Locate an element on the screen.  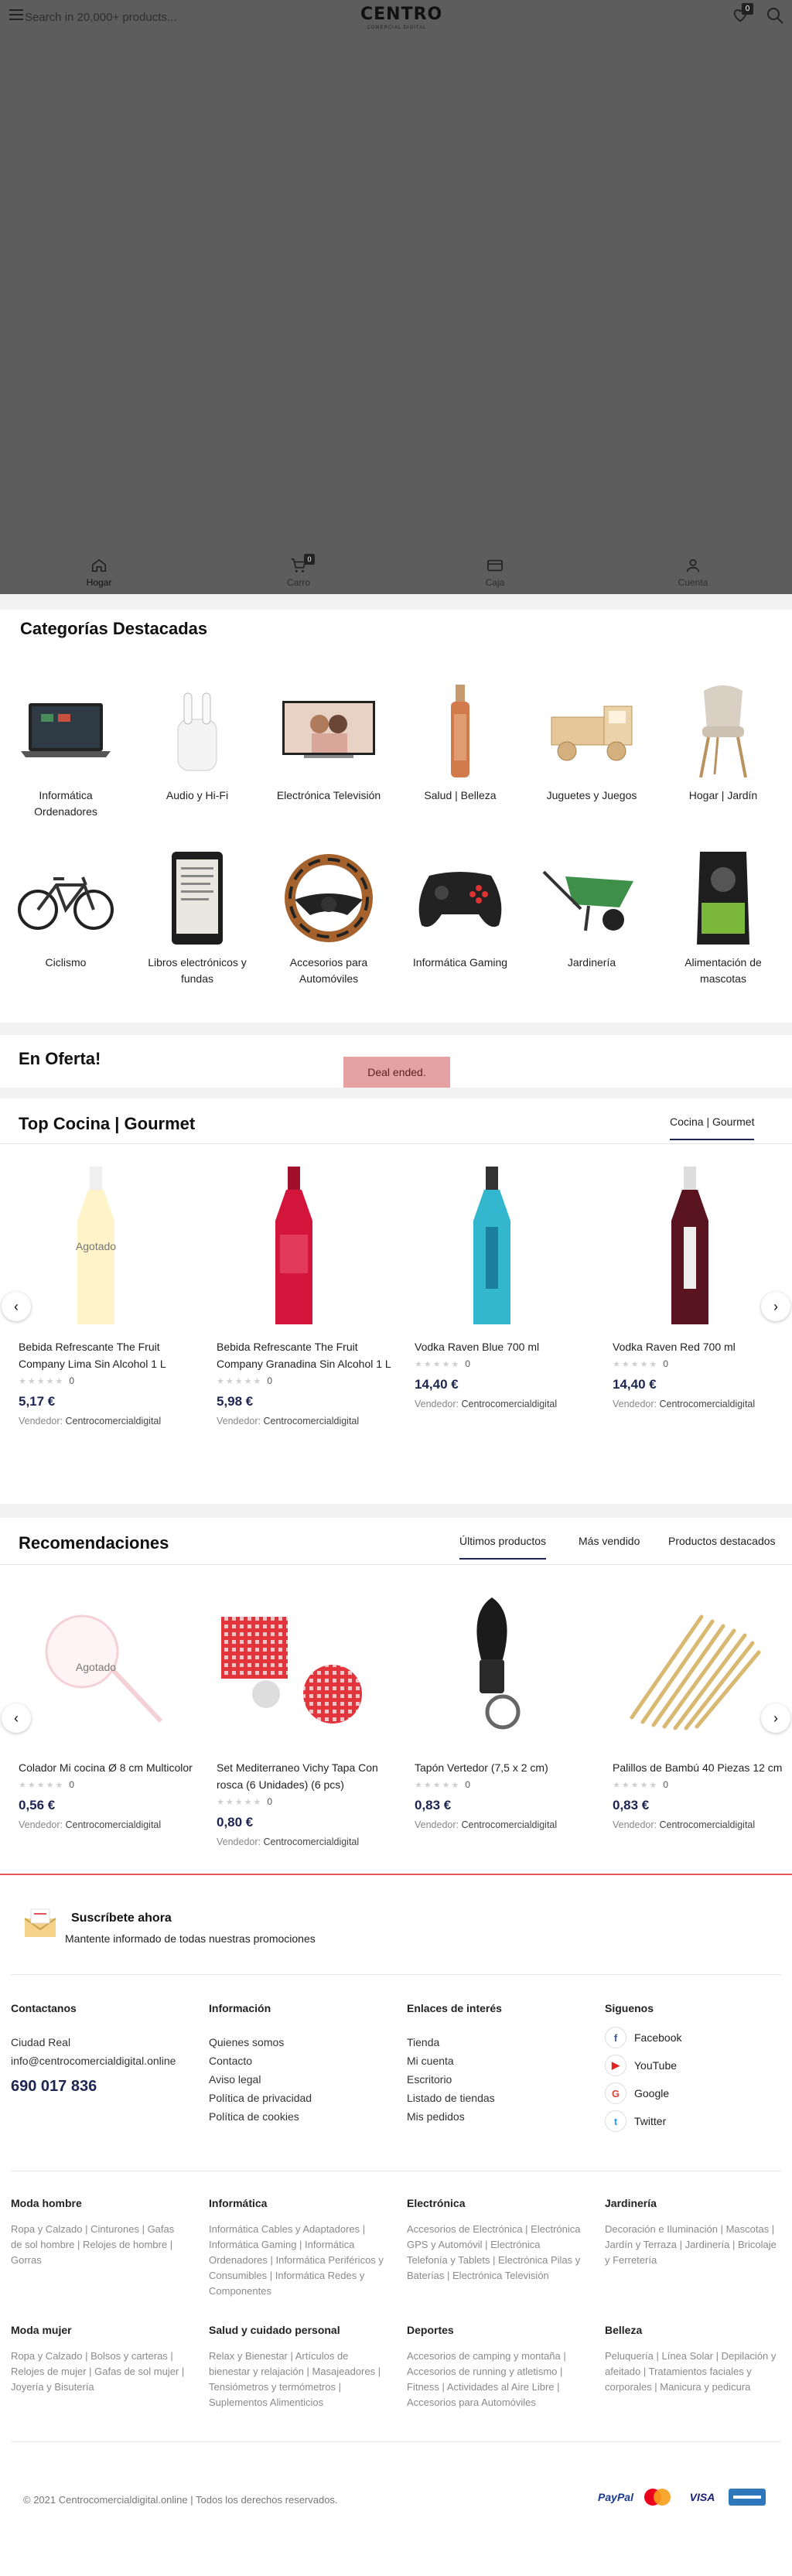
sitemap-heading: Belleza is located at coordinates (693, 2330).